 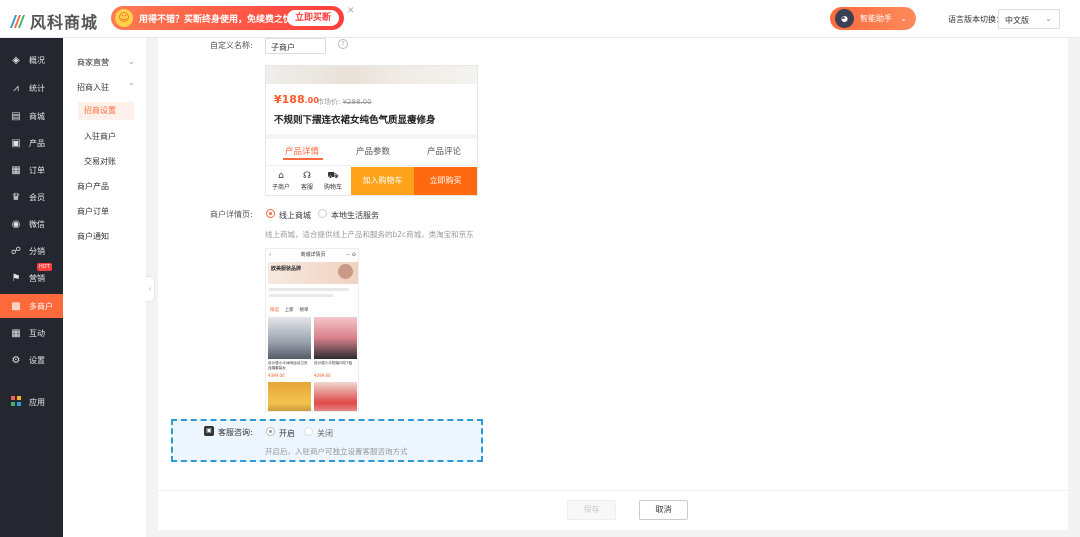 What do you see at coordinates (16, 143) in the screenshot?
I see `product-icon: ▣` at bounding box center [16, 143].